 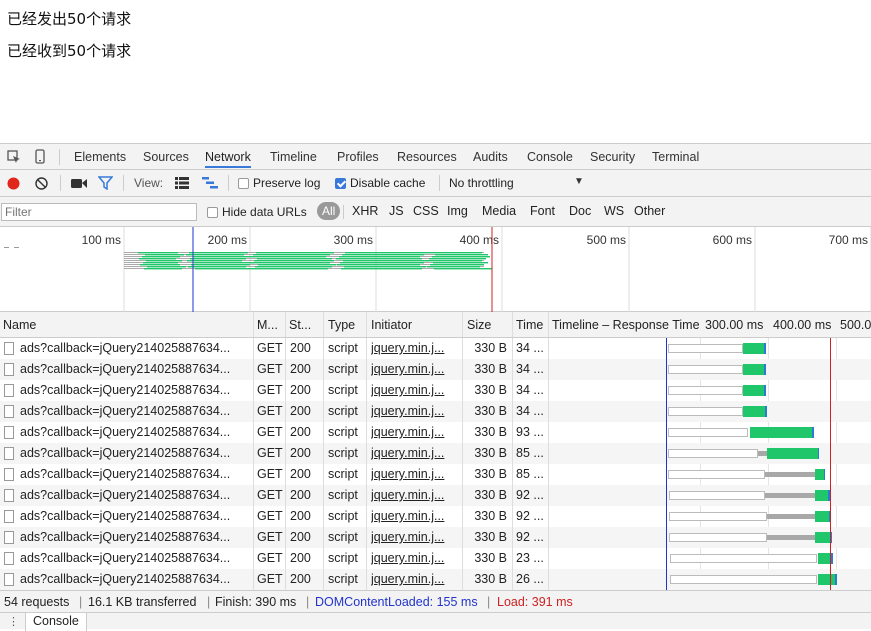 I want to click on filter-input, so click(x=99, y=212).